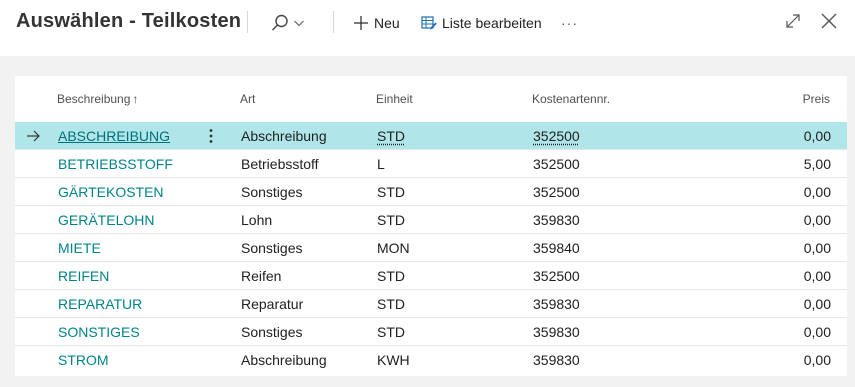 Image resolution: width=855 pixels, height=387 pixels. Describe the element at coordinates (556, 248) in the screenshot. I see `account-cell: 359840` at that location.